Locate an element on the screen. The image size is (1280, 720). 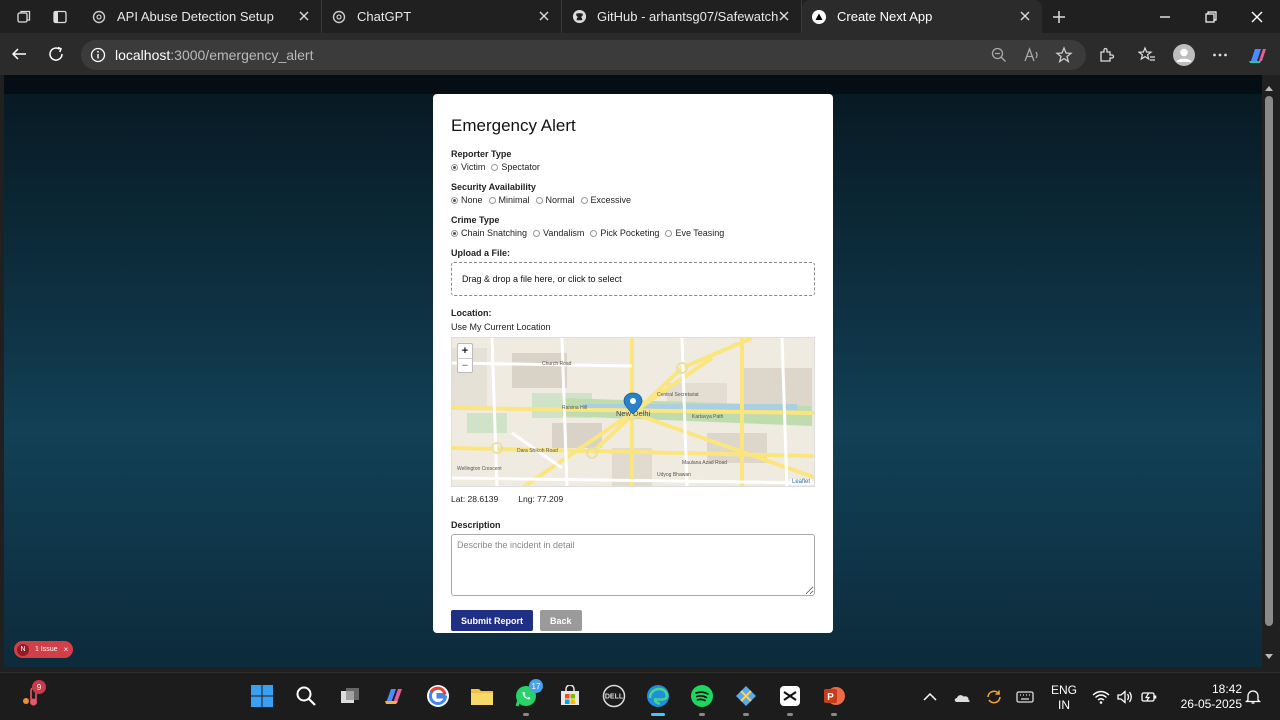
read-aloud-icon is located at coordinates (1032, 55).